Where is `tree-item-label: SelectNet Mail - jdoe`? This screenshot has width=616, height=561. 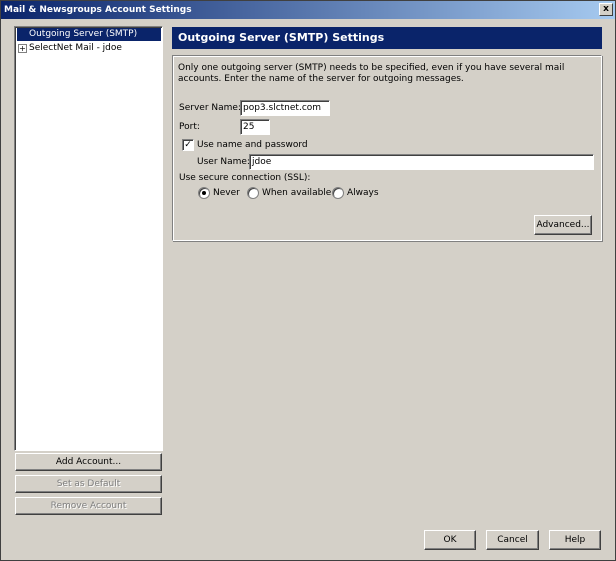
tree-item-label: SelectNet Mail - jdoe is located at coordinates (75, 48).